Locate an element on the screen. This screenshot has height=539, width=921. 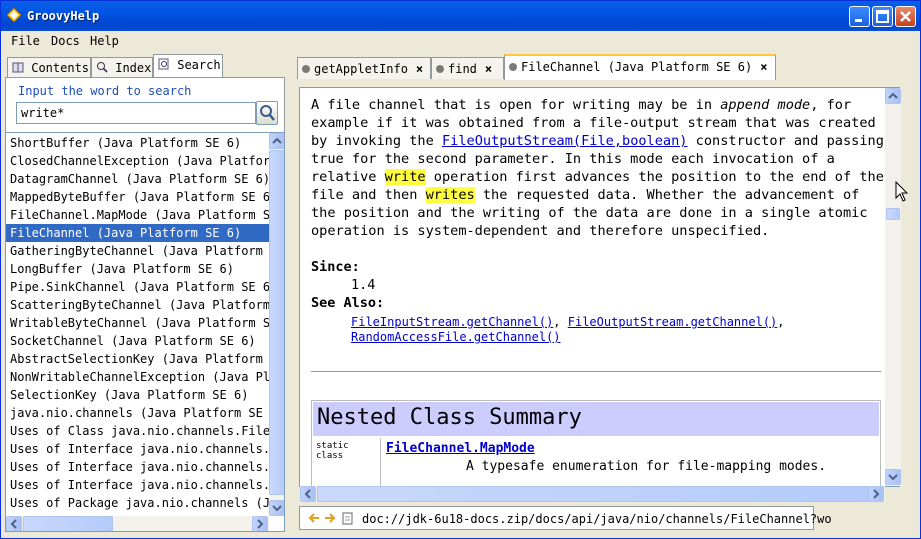
results-vscrollbar is located at coordinates (276, 324).